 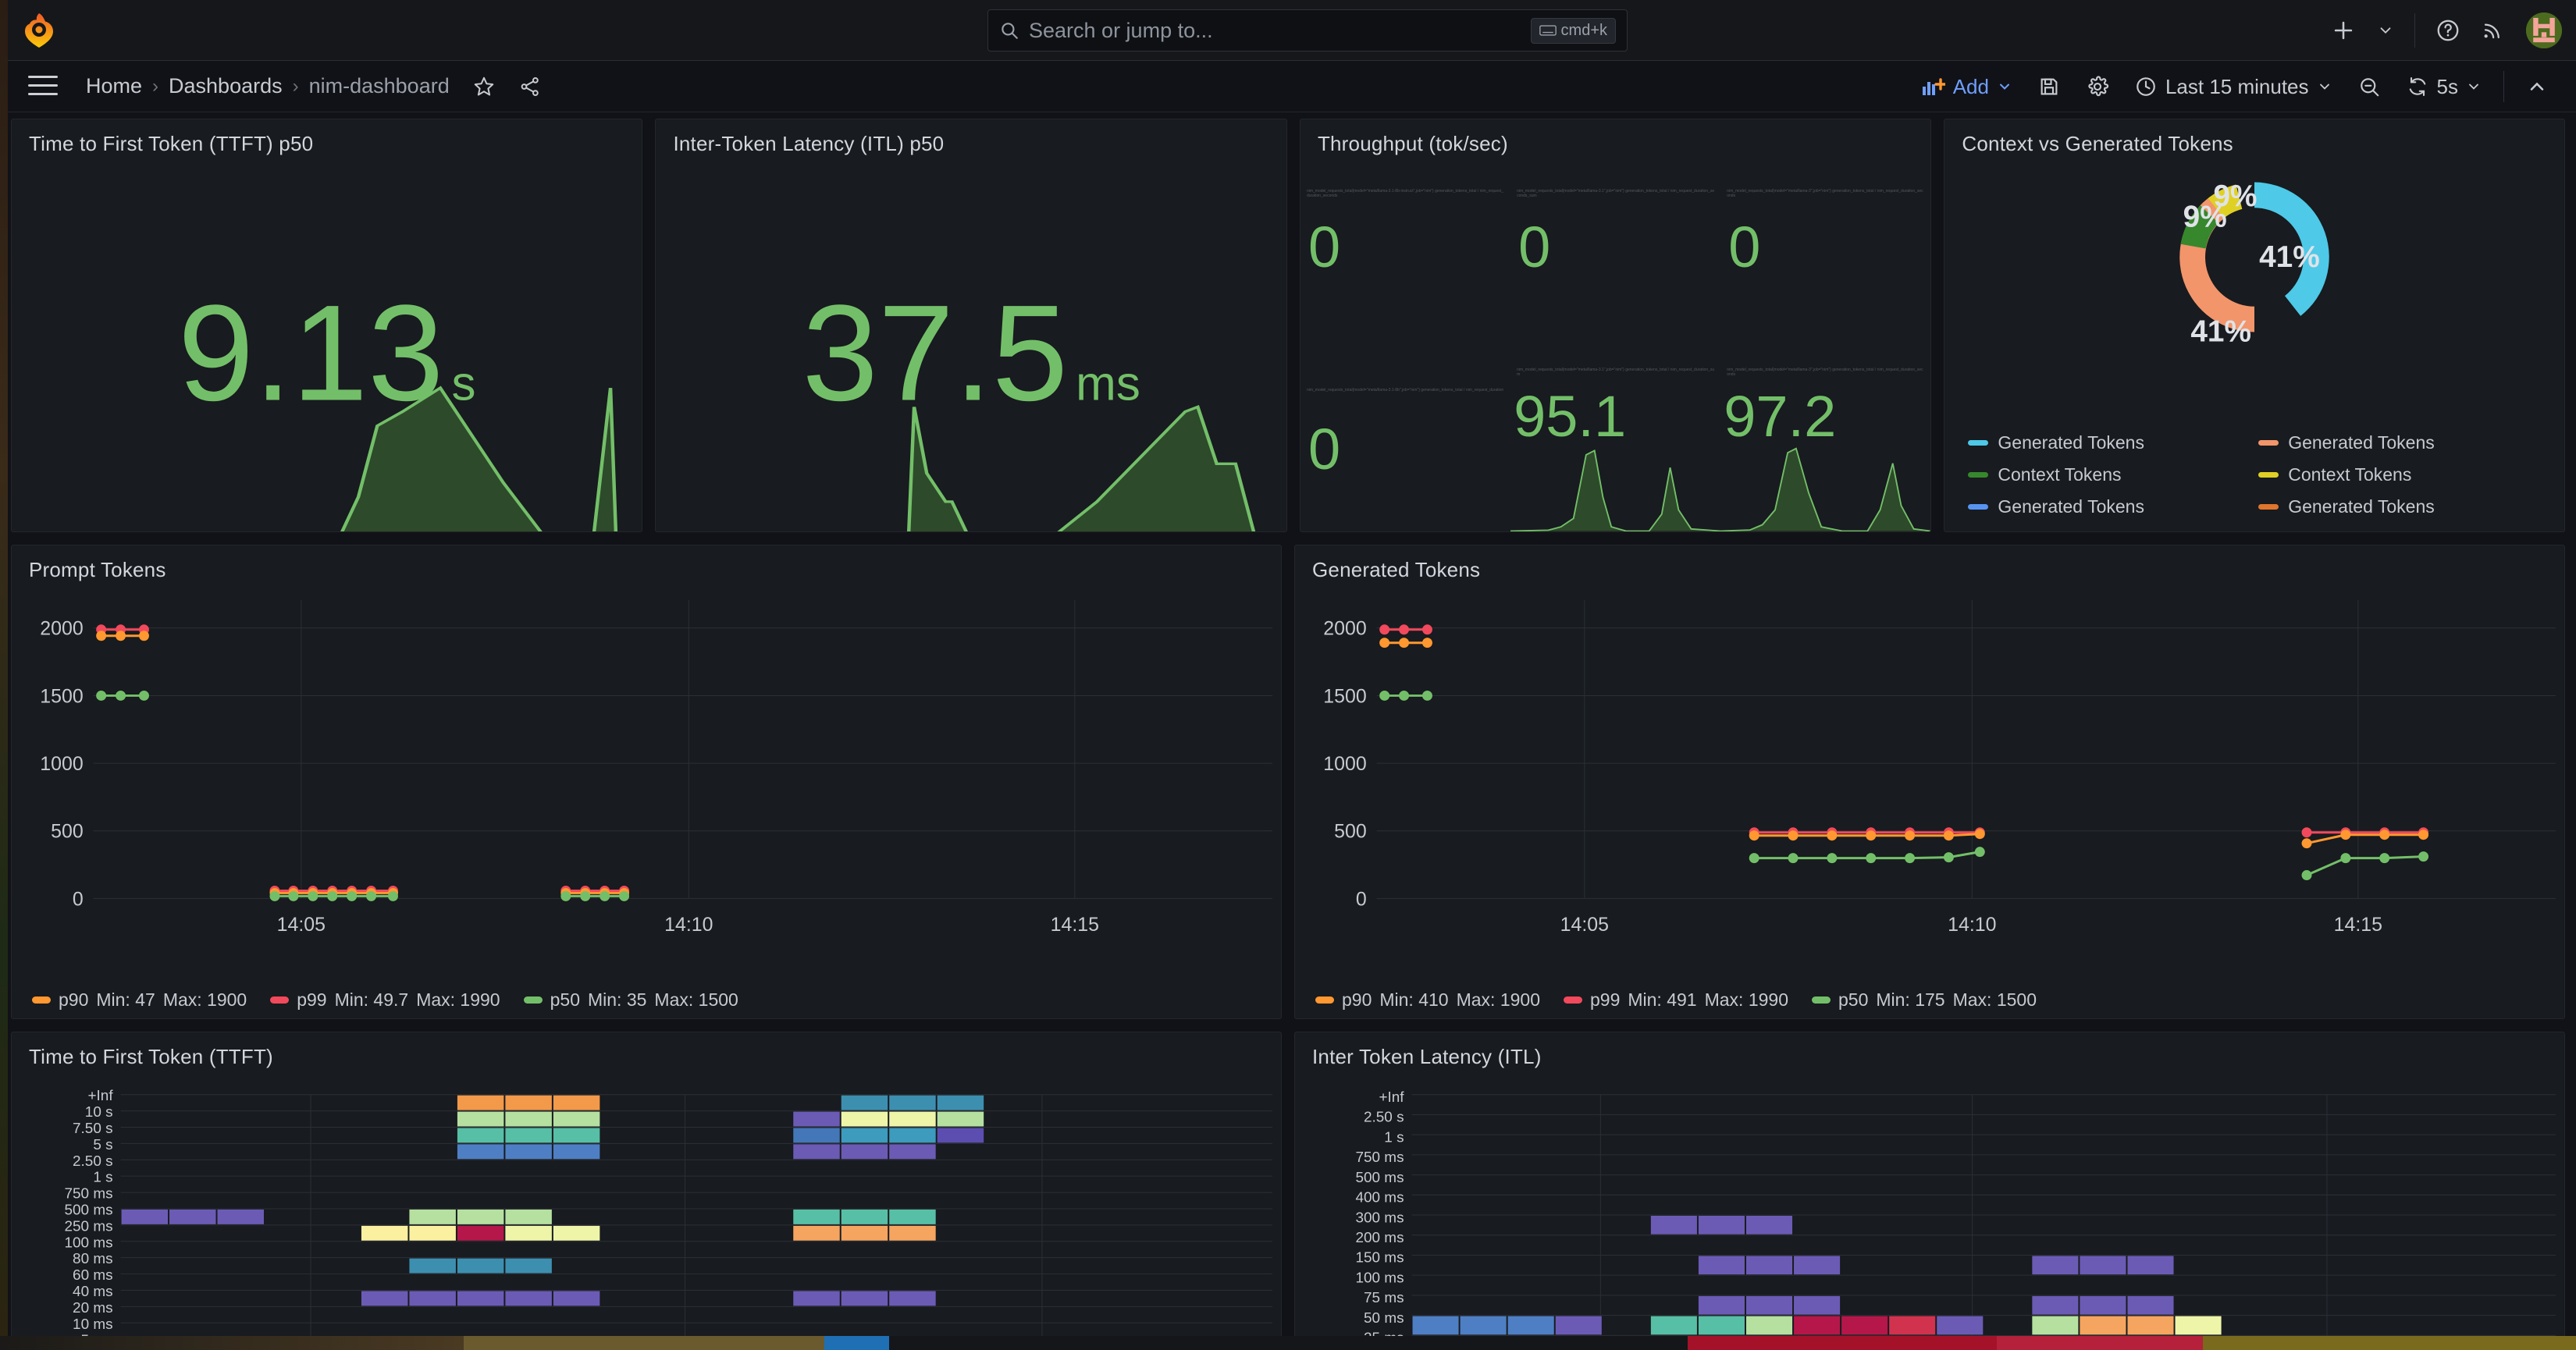 I want to click on add-panel-button: Add, so click(x=1967, y=87).